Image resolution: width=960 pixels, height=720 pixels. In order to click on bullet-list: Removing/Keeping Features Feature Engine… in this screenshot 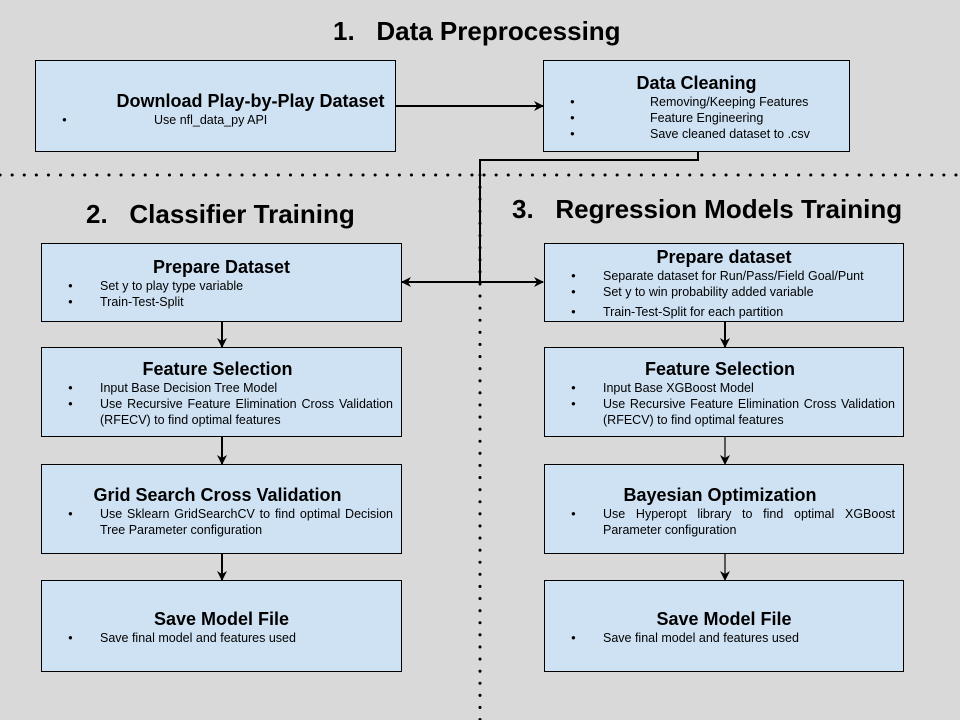, I will do `click(696, 118)`.